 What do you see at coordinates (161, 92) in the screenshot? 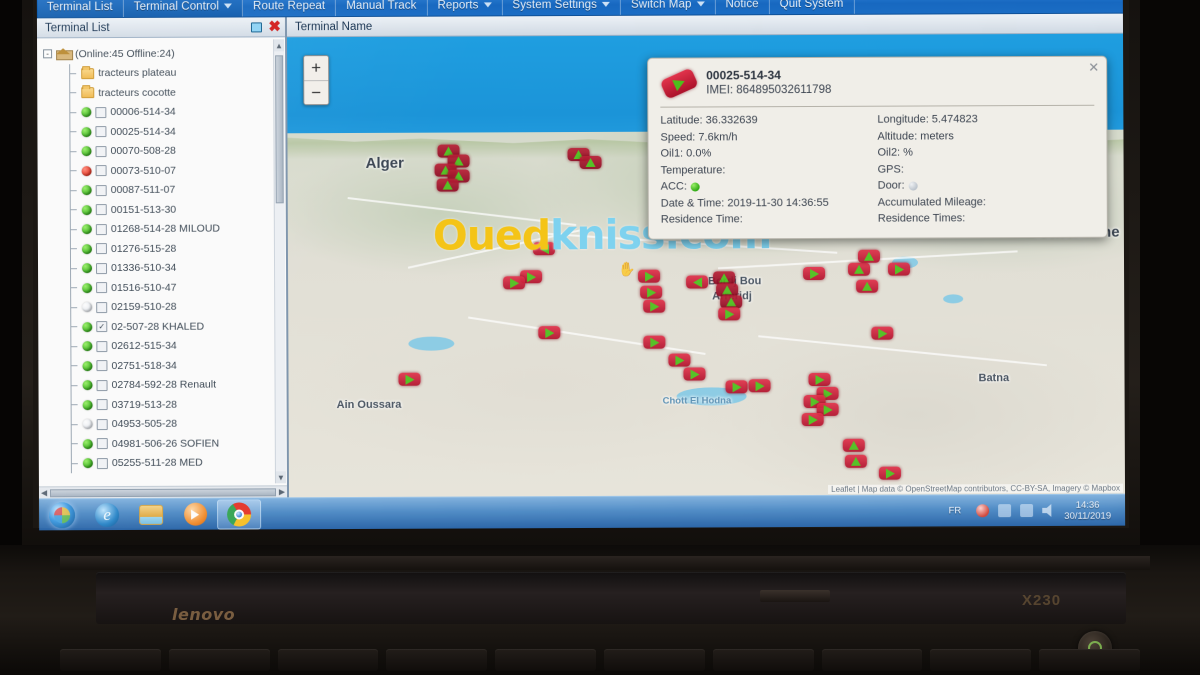
I see `tree-folder-tracteurs-cocotte: tracteurs cocotte` at bounding box center [161, 92].